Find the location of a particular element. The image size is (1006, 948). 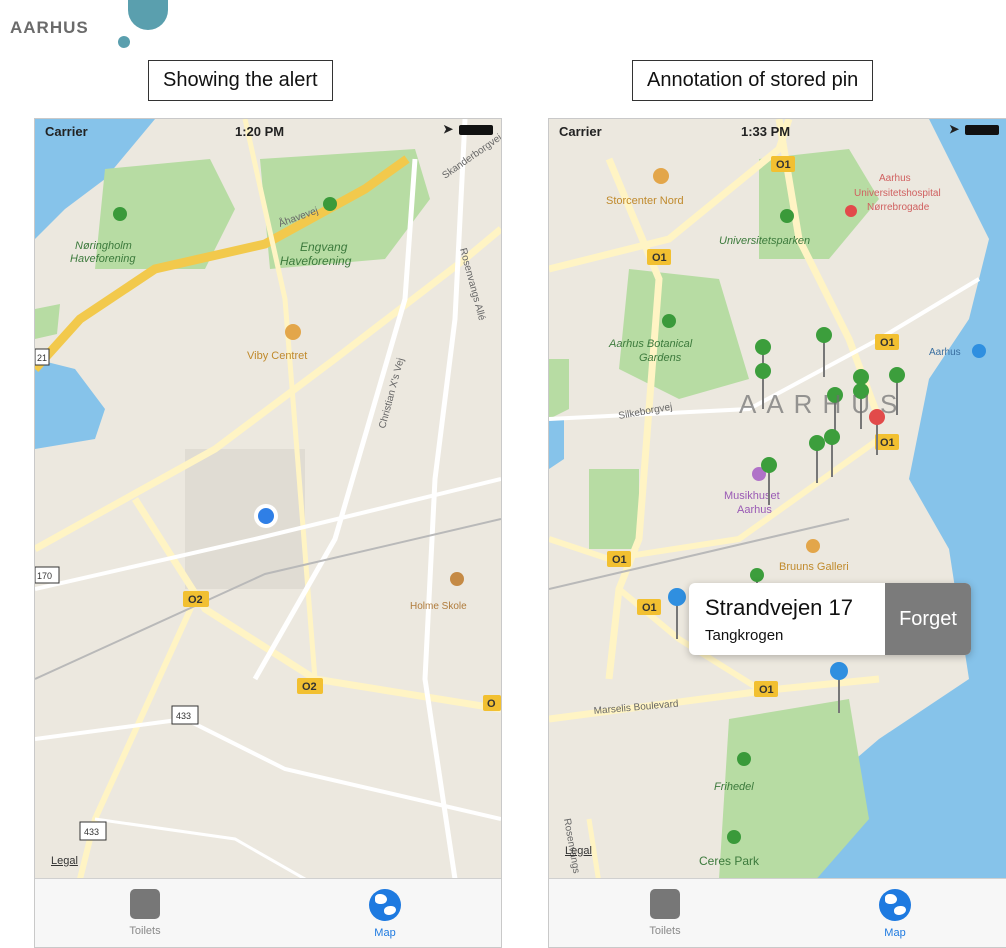

label-park1: Nøringholm is located at coordinates (103, 246).